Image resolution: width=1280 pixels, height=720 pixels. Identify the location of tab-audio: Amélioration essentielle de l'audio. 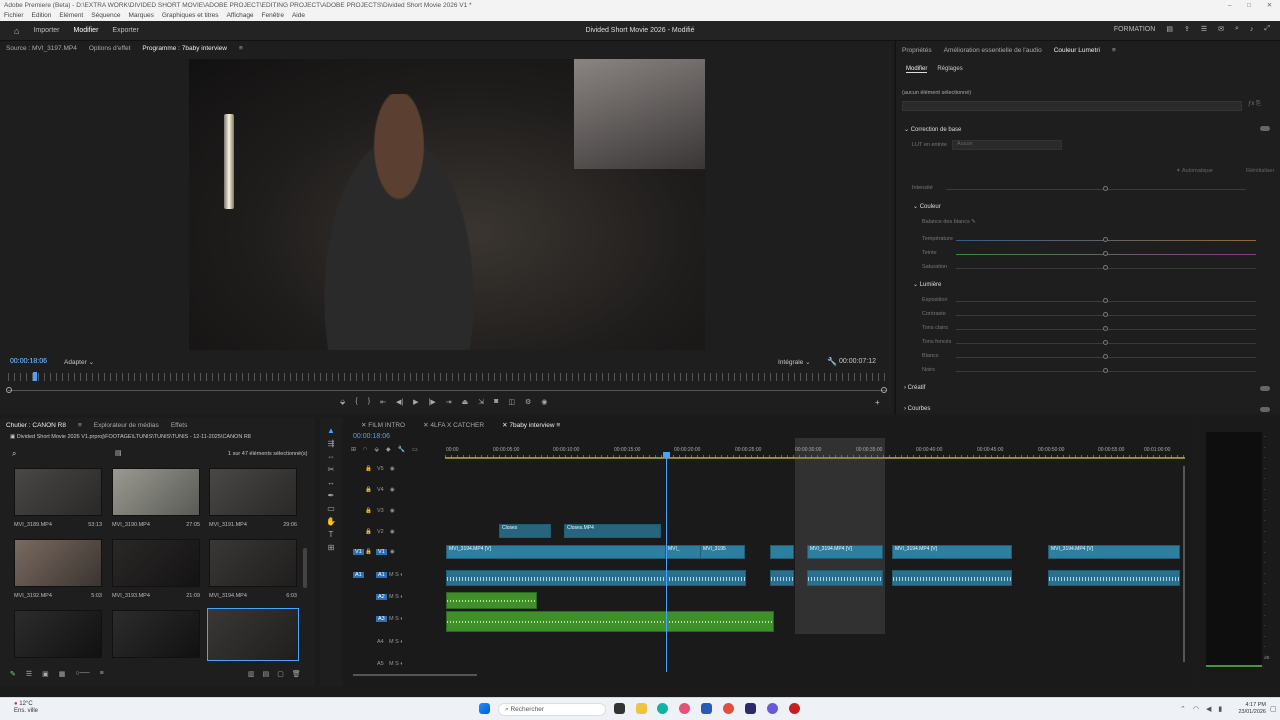
(993, 50).